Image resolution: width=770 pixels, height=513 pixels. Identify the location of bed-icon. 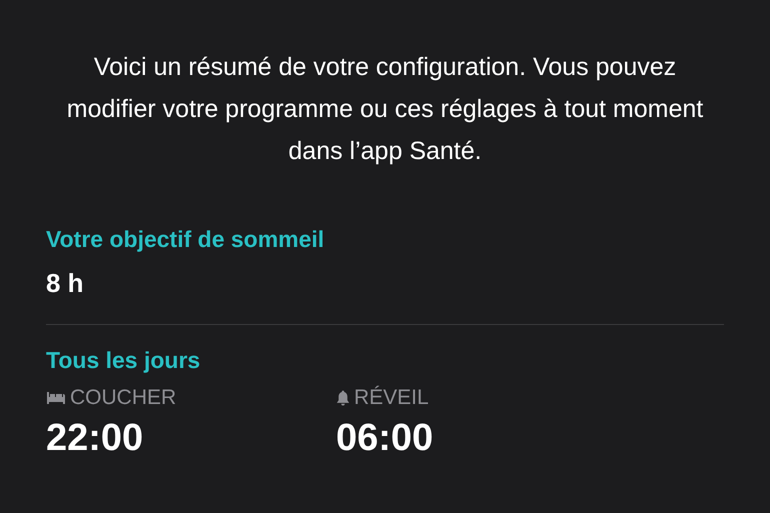
(56, 398).